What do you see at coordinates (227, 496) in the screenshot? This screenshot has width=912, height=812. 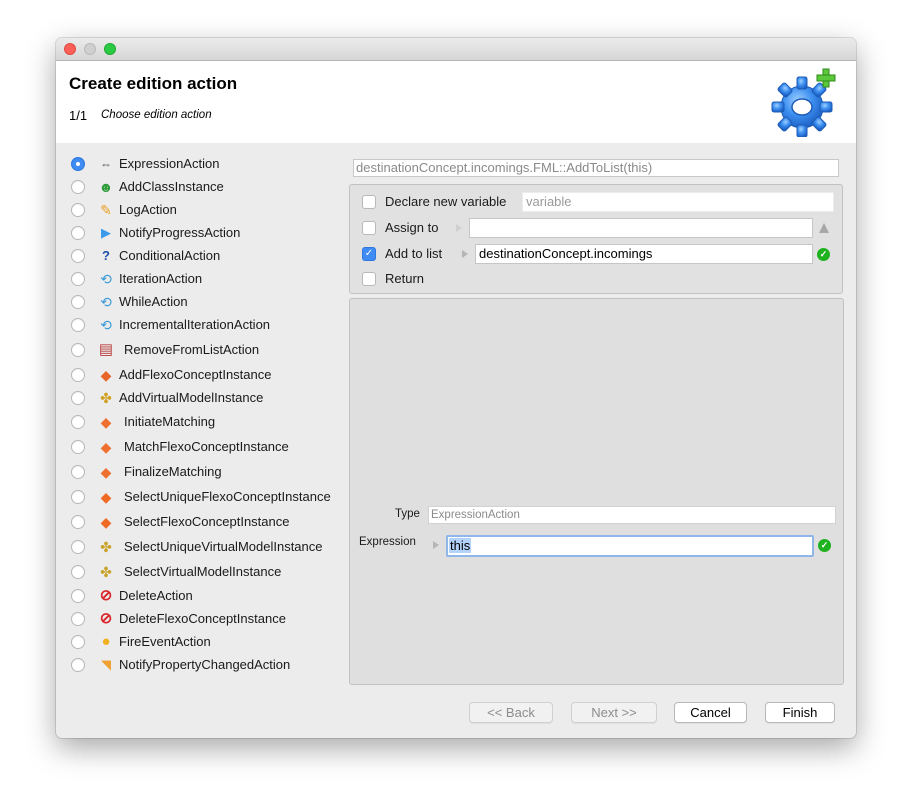 I see `action-label: SelectUniqueFlexoConceptInstance` at bounding box center [227, 496].